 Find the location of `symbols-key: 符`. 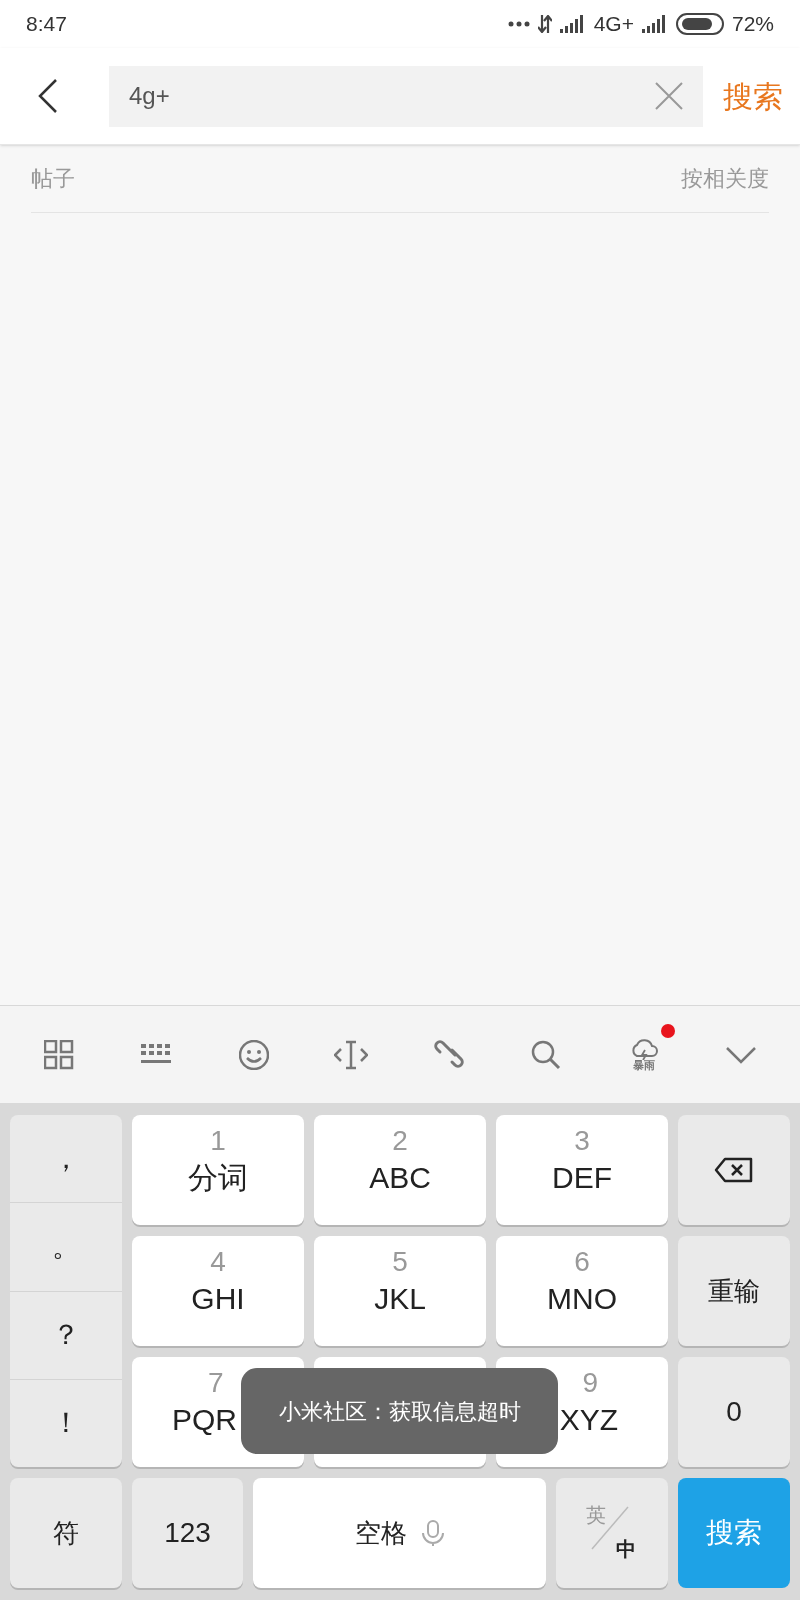

symbols-key: 符 is located at coordinates (66, 1533).